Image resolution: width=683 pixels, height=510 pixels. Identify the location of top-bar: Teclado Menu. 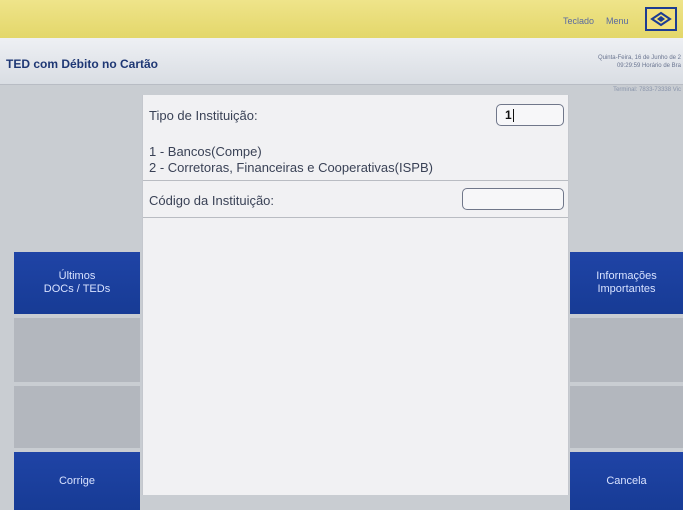
(341, 19).